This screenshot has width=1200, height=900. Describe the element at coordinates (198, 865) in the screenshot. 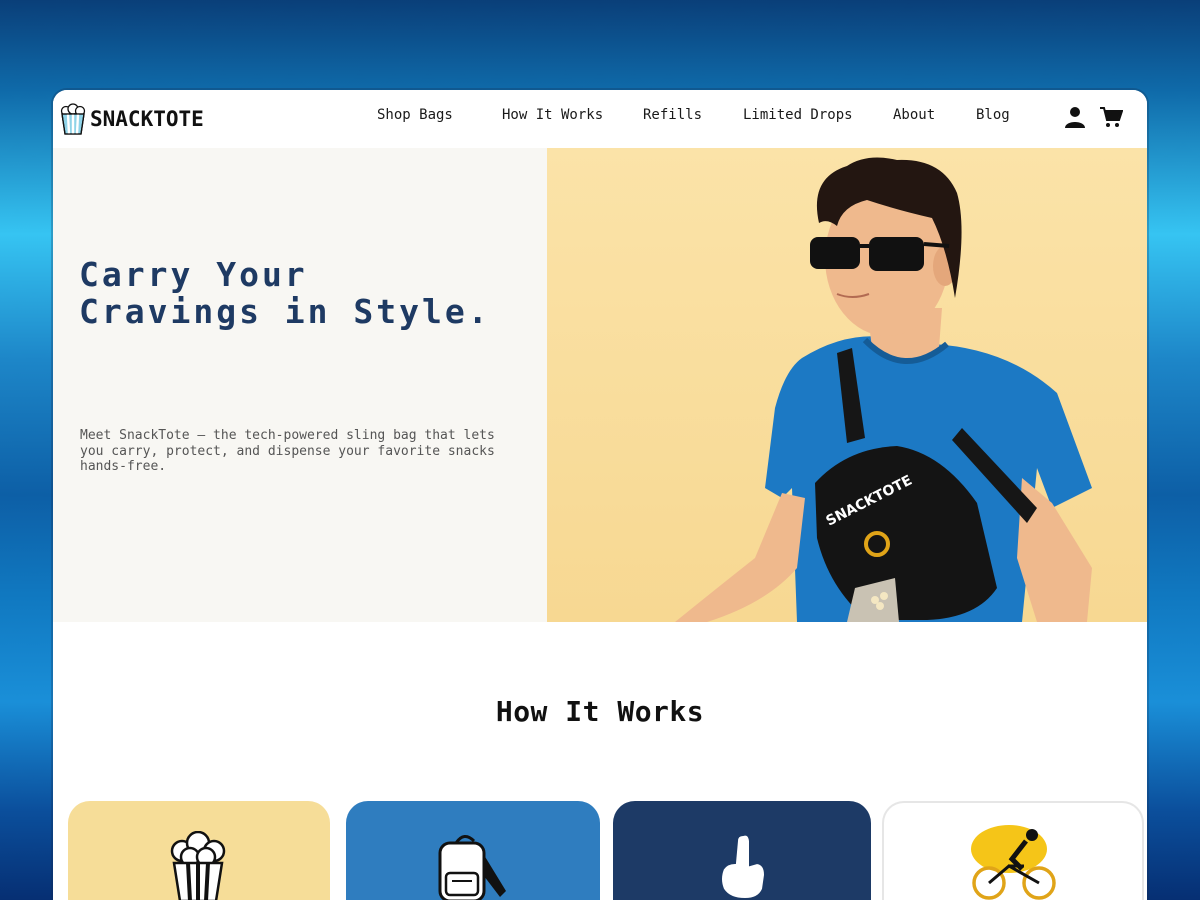

I see `popcorn-icon` at that location.